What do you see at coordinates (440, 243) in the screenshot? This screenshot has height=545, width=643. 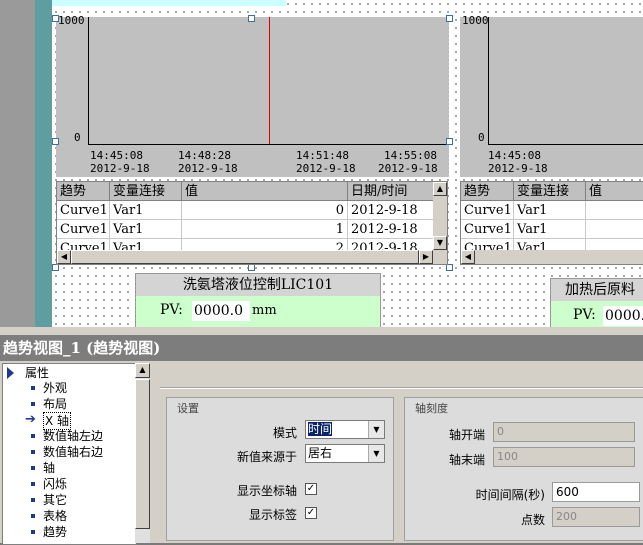 I see `scroll-down-icon: ▼` at bounding box center [440, 243].